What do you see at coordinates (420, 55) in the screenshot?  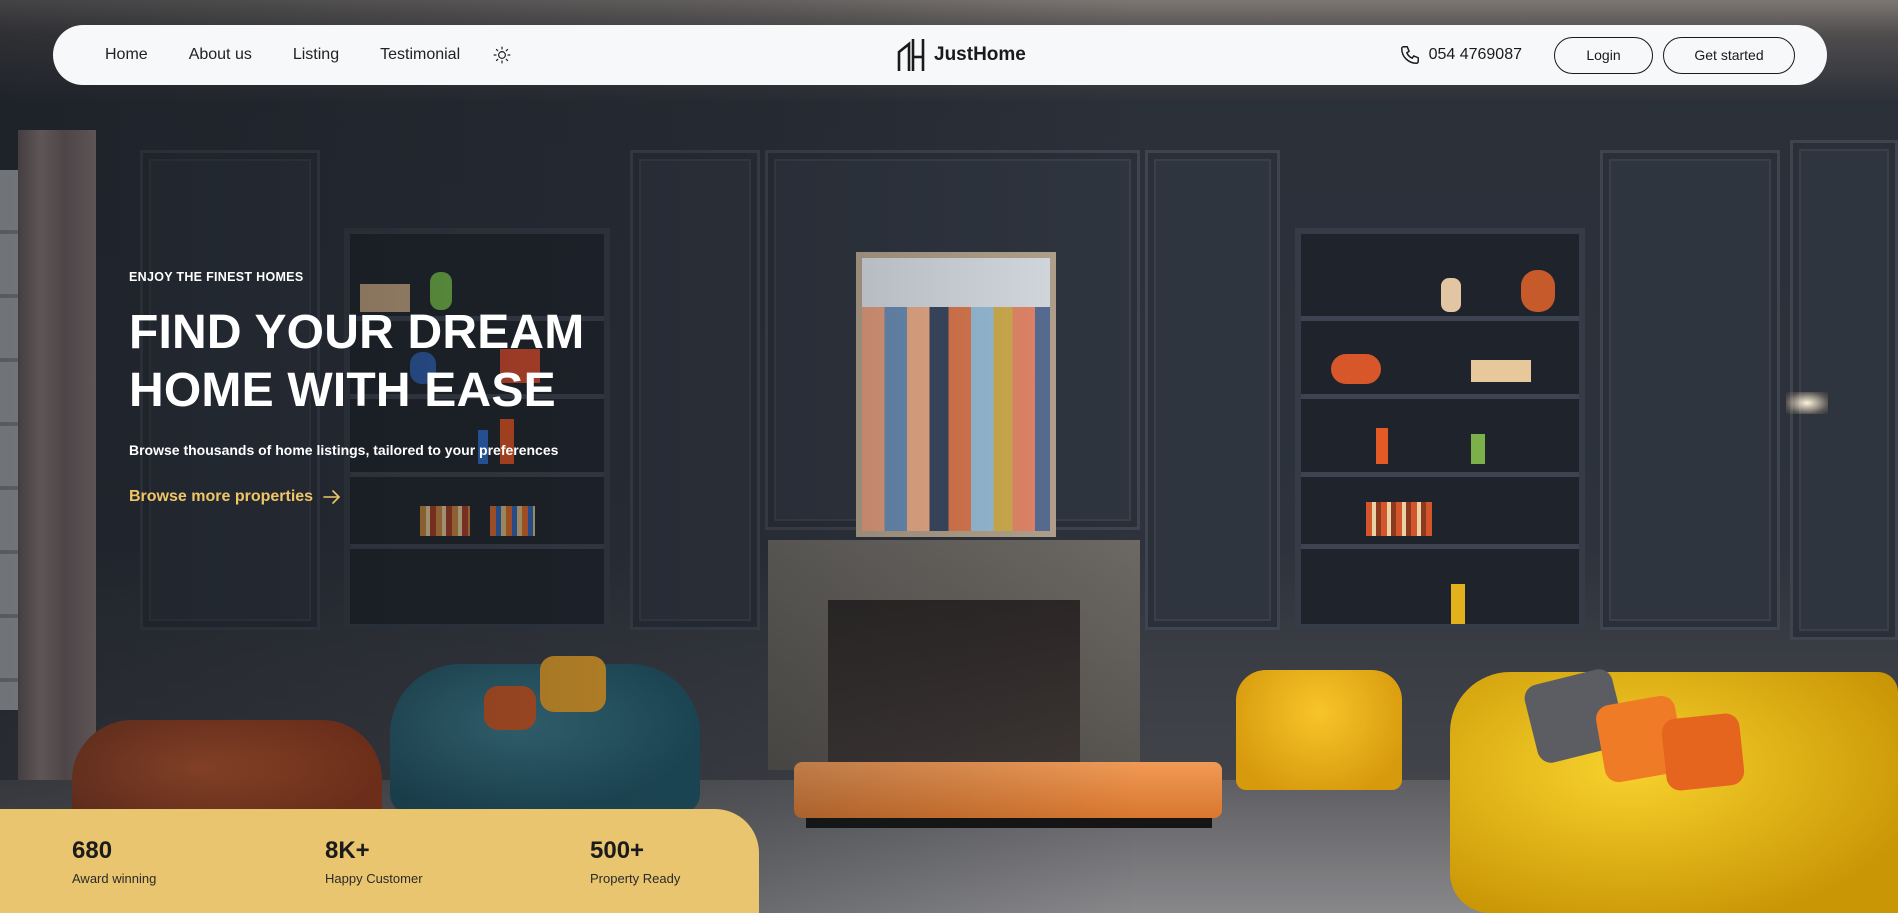 I see `nav-link-testimonial: Testimonial` at bounding box center [420, 55].